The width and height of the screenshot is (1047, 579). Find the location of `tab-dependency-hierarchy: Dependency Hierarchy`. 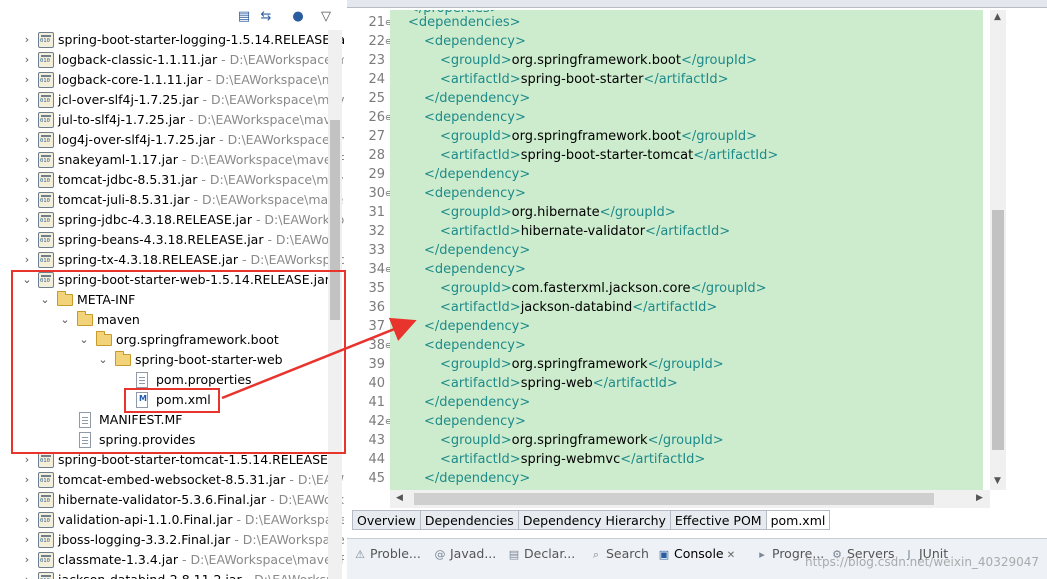

tab-dependency-hierarchy: Dependency Hierarchy is located at coordinates (593, 520).